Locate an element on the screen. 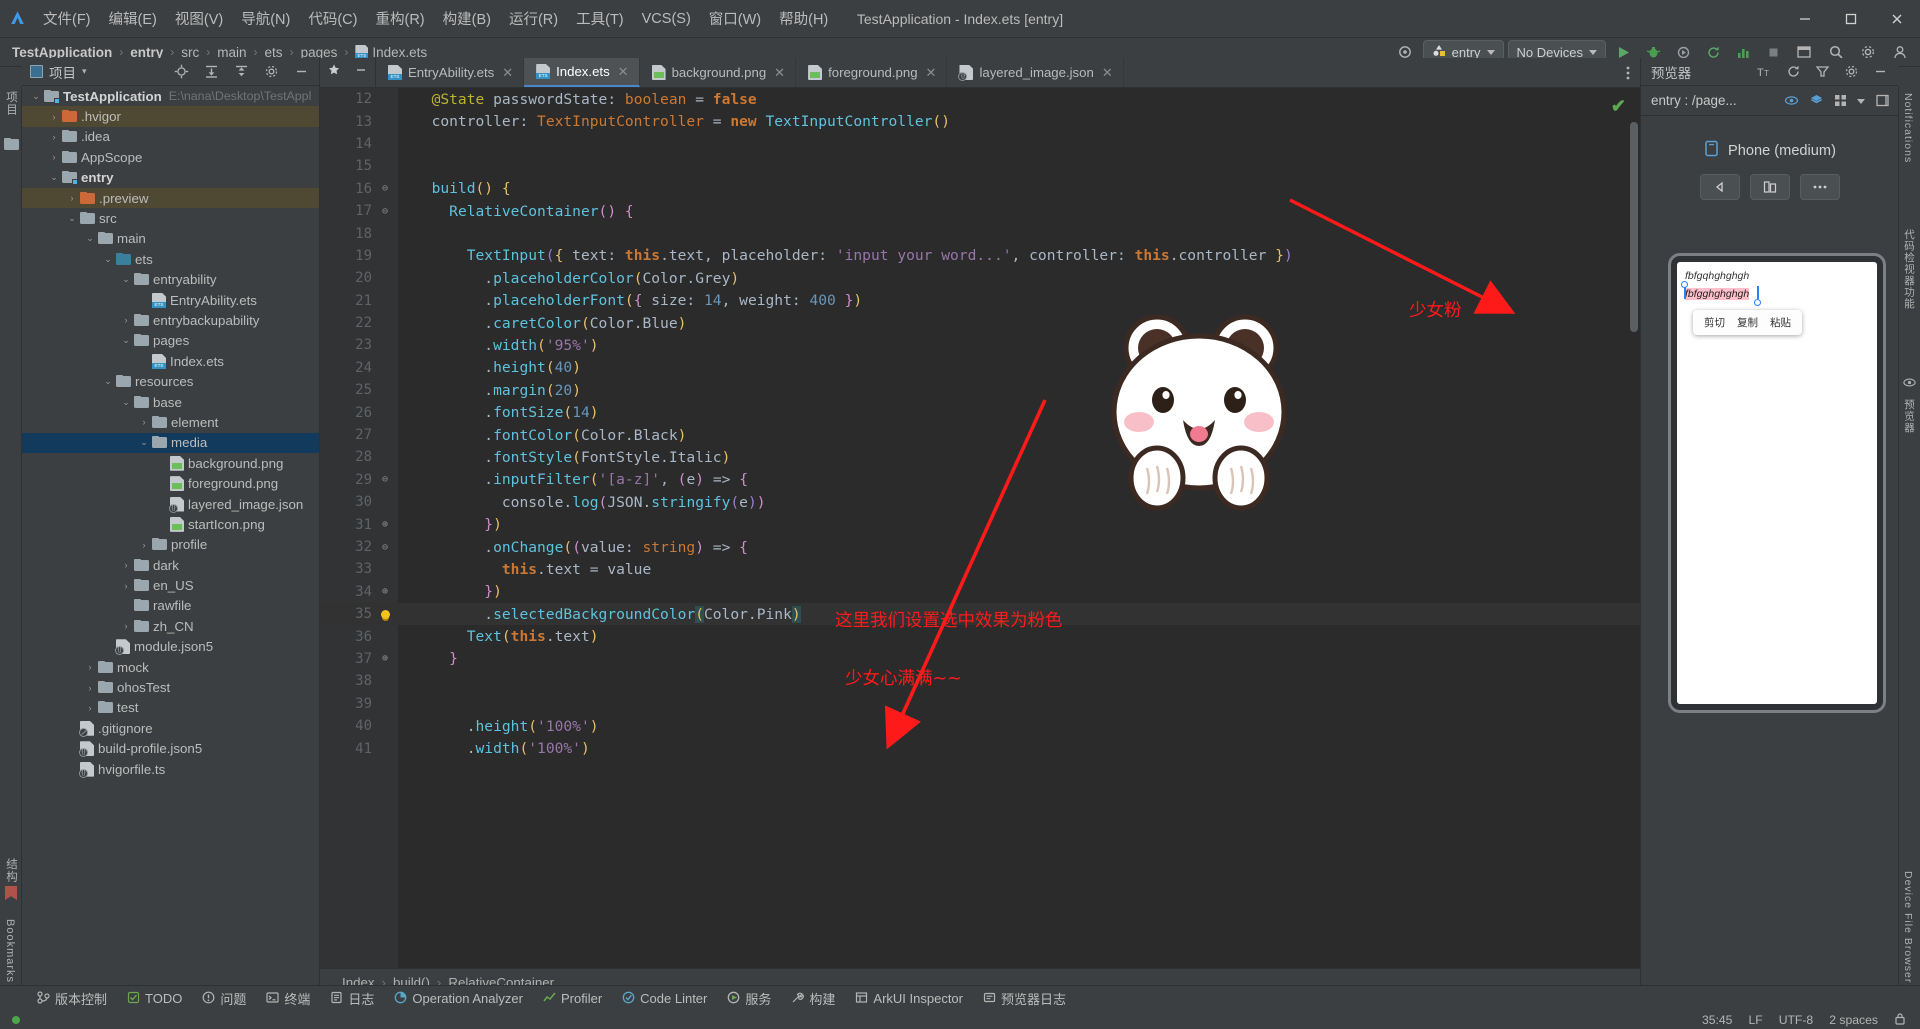 Image resolution: width=1920 pixels, height=1029 pixels. code-line-16: 16 ⊖ build() { is located at coordinates (980, 189).